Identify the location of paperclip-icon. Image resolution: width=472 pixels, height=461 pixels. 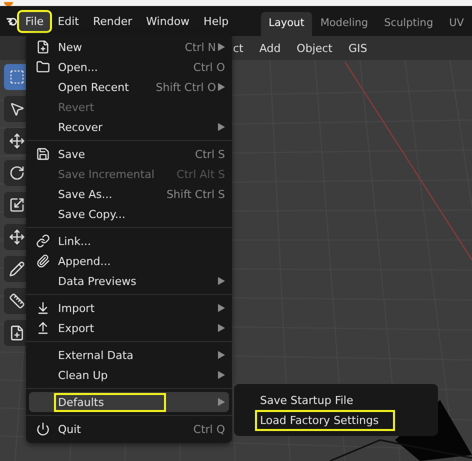
(43, 261).